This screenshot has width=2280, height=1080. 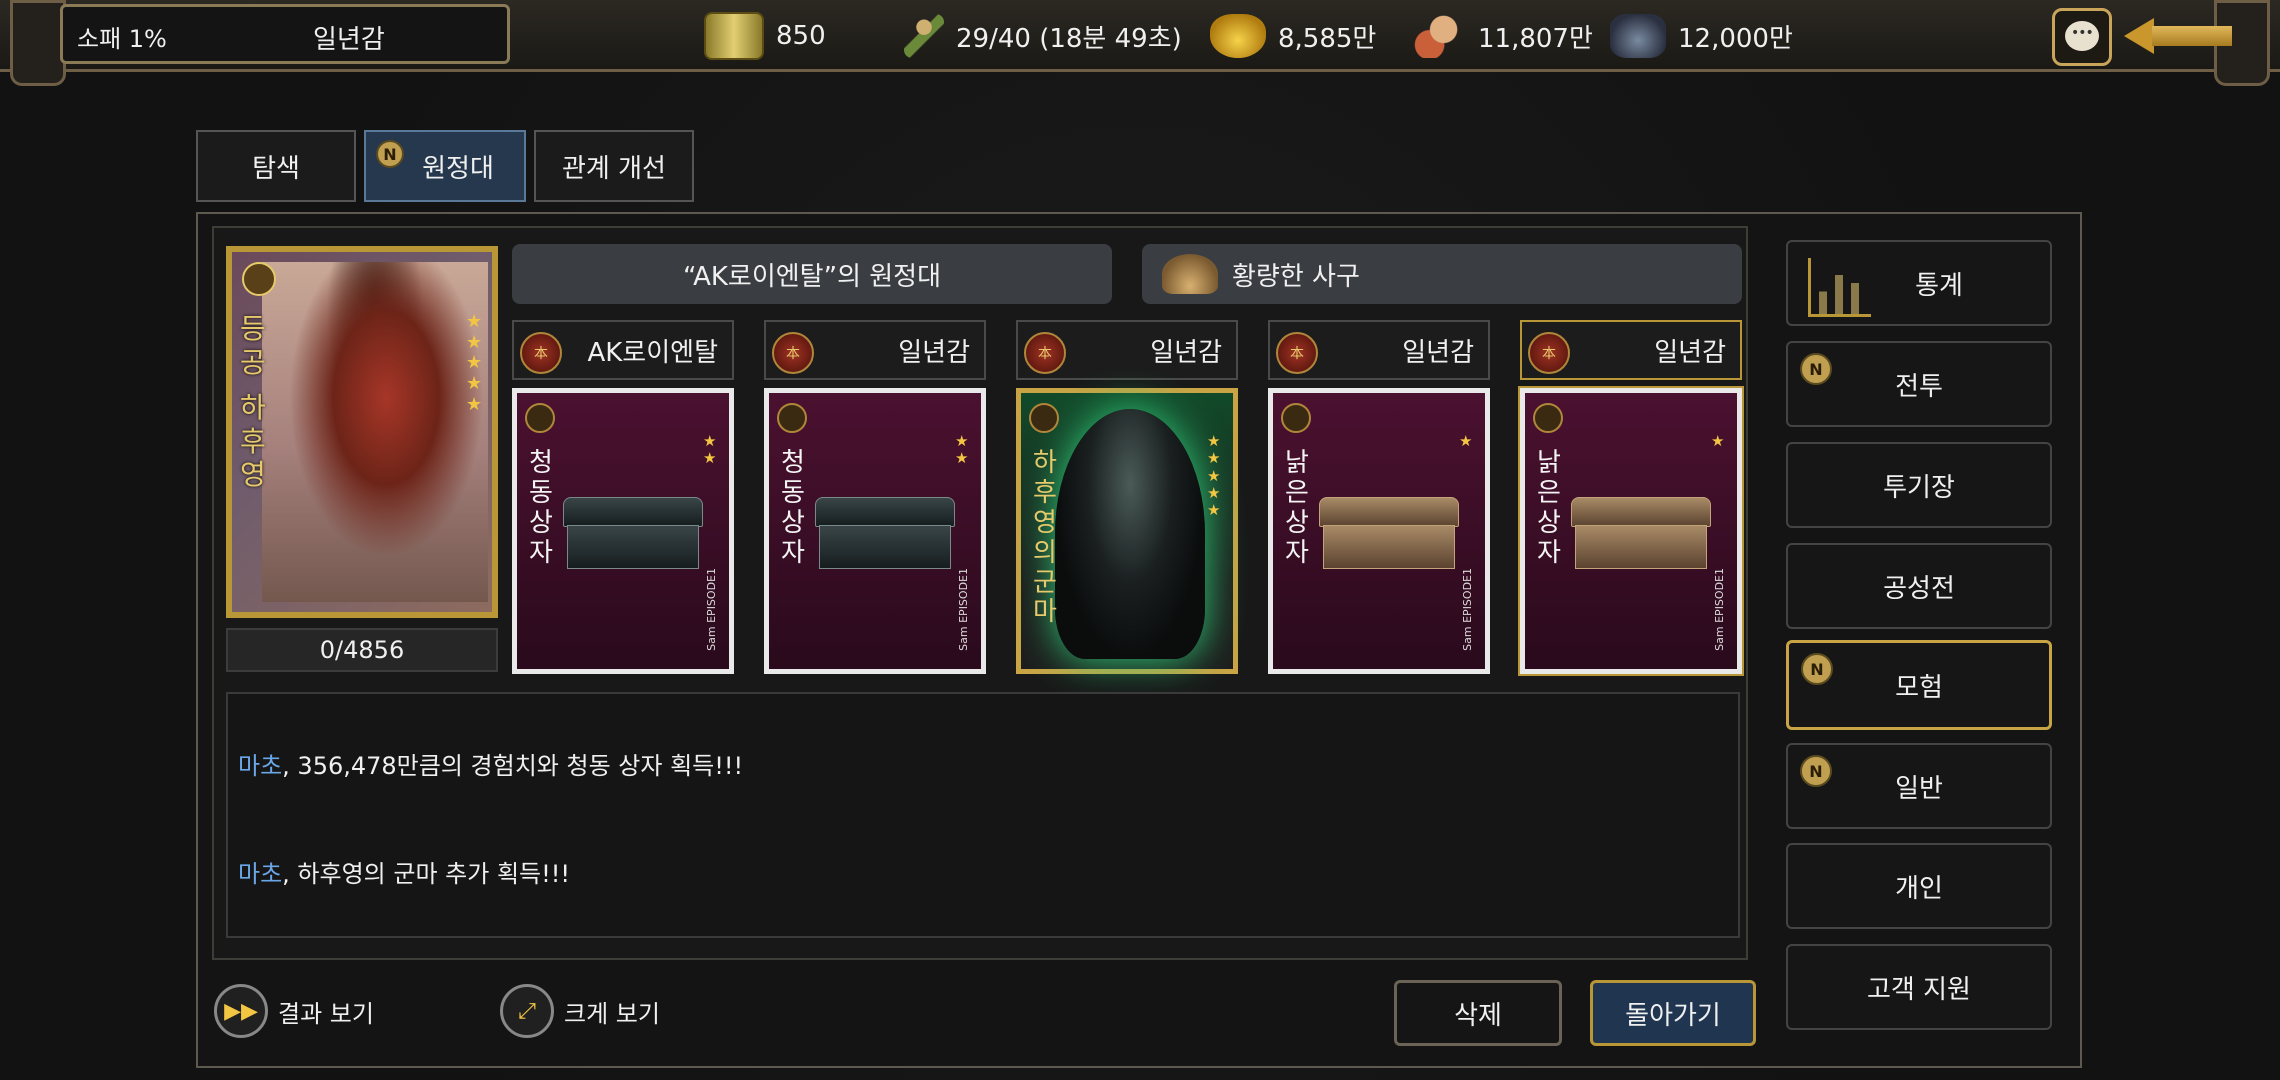 I want to click on tab-relations: 관계 개선, so click(x=614, y=166).